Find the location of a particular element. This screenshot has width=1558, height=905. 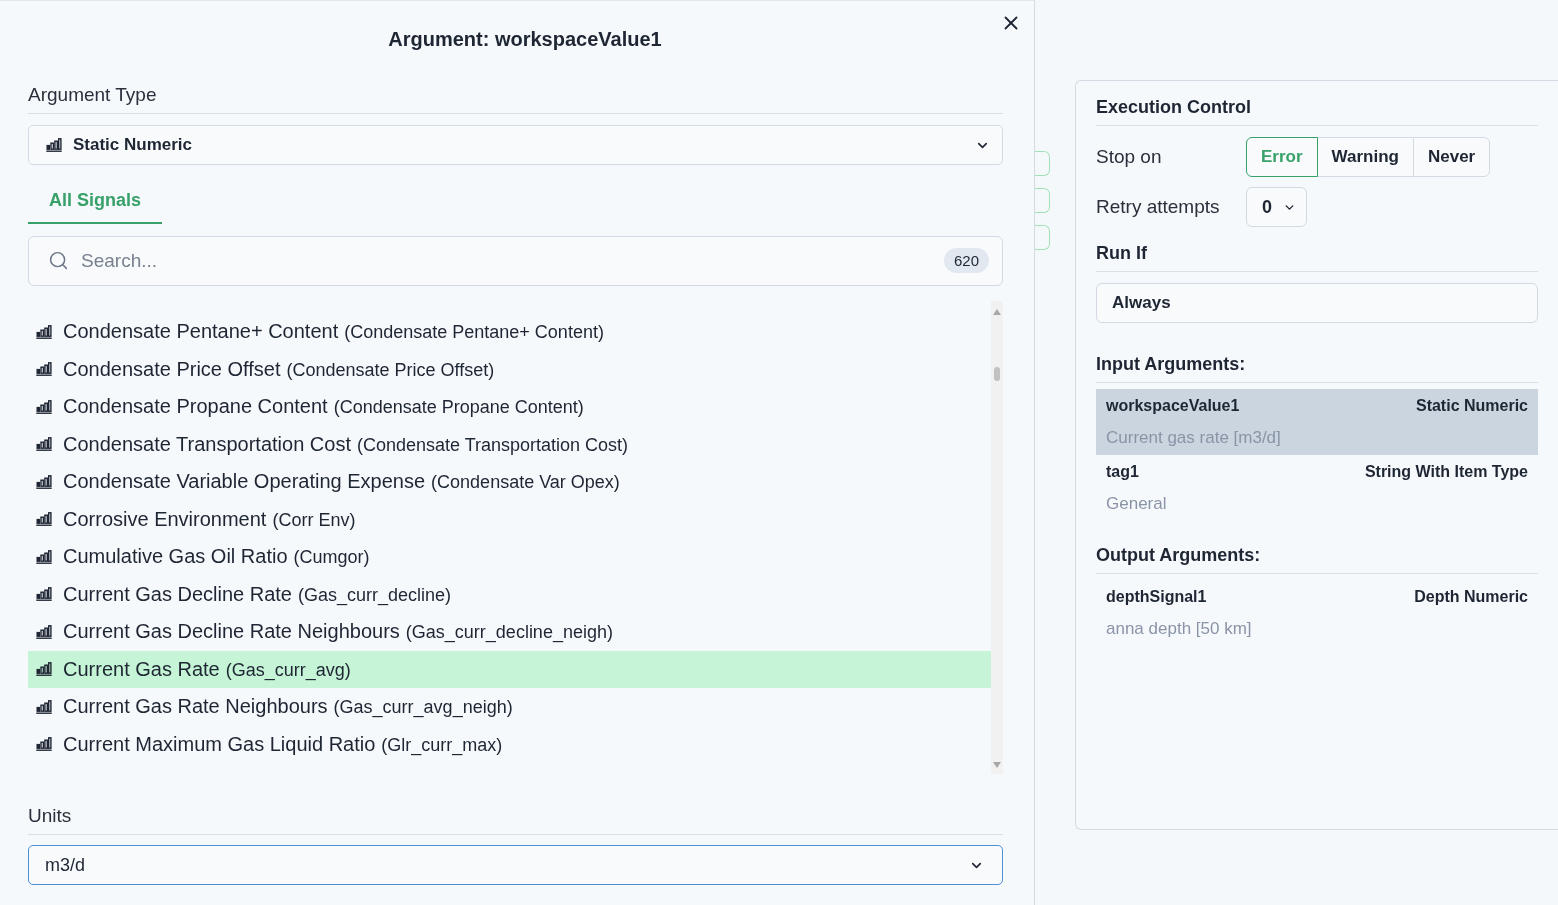

argument-type: Static Numeric is located at coordinates (1471, 406).